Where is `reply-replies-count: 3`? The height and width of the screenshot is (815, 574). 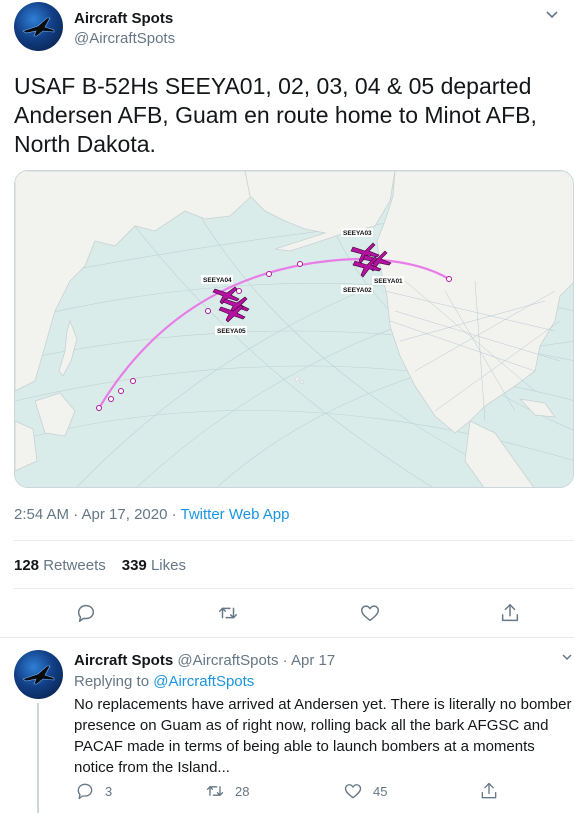 reply-replies-count: 3 is located at coordinates (109, 791).